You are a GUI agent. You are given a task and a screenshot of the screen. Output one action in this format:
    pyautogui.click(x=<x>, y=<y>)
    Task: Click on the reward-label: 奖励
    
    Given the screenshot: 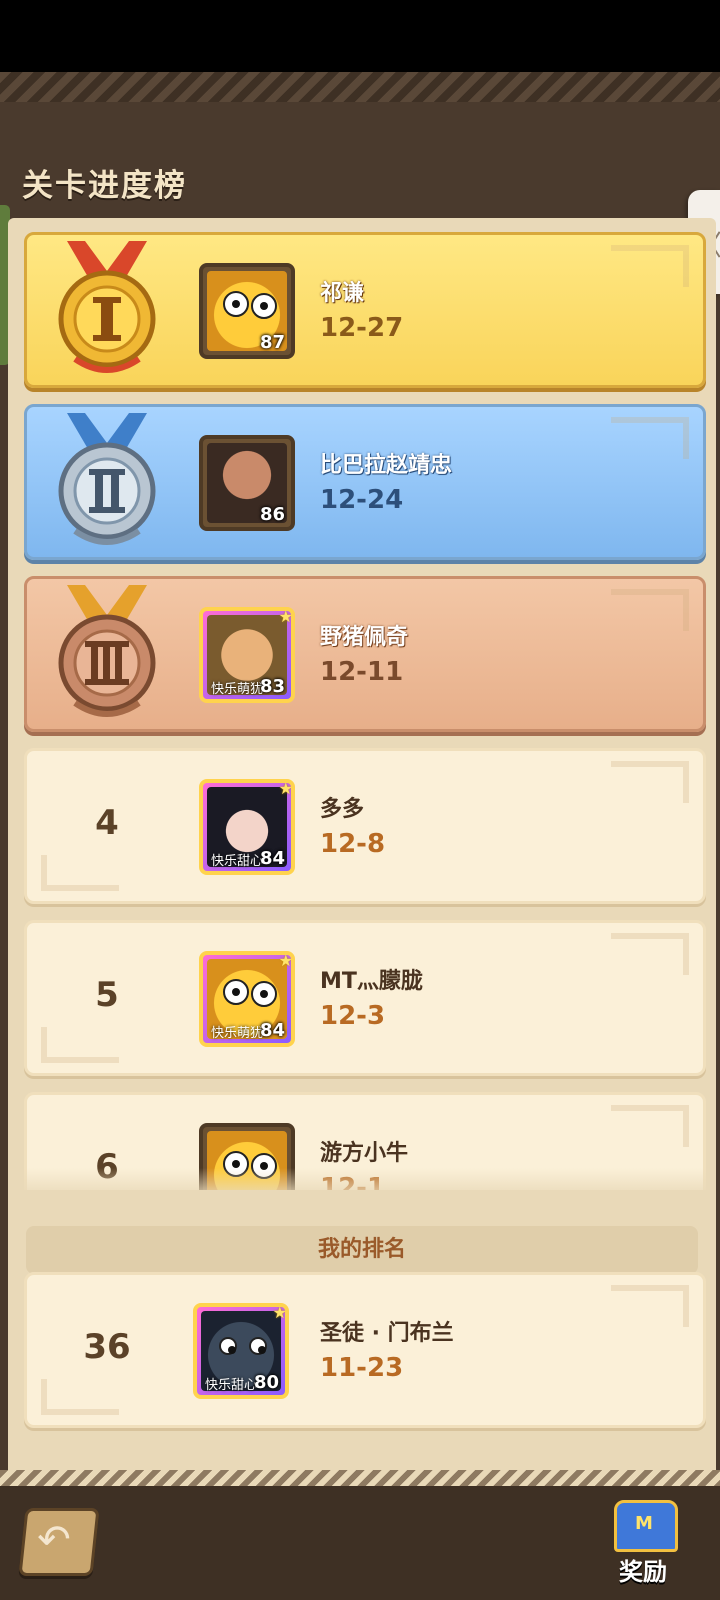 What is the action you would take?
    pyautogui.click(x=643, y=1572)
    